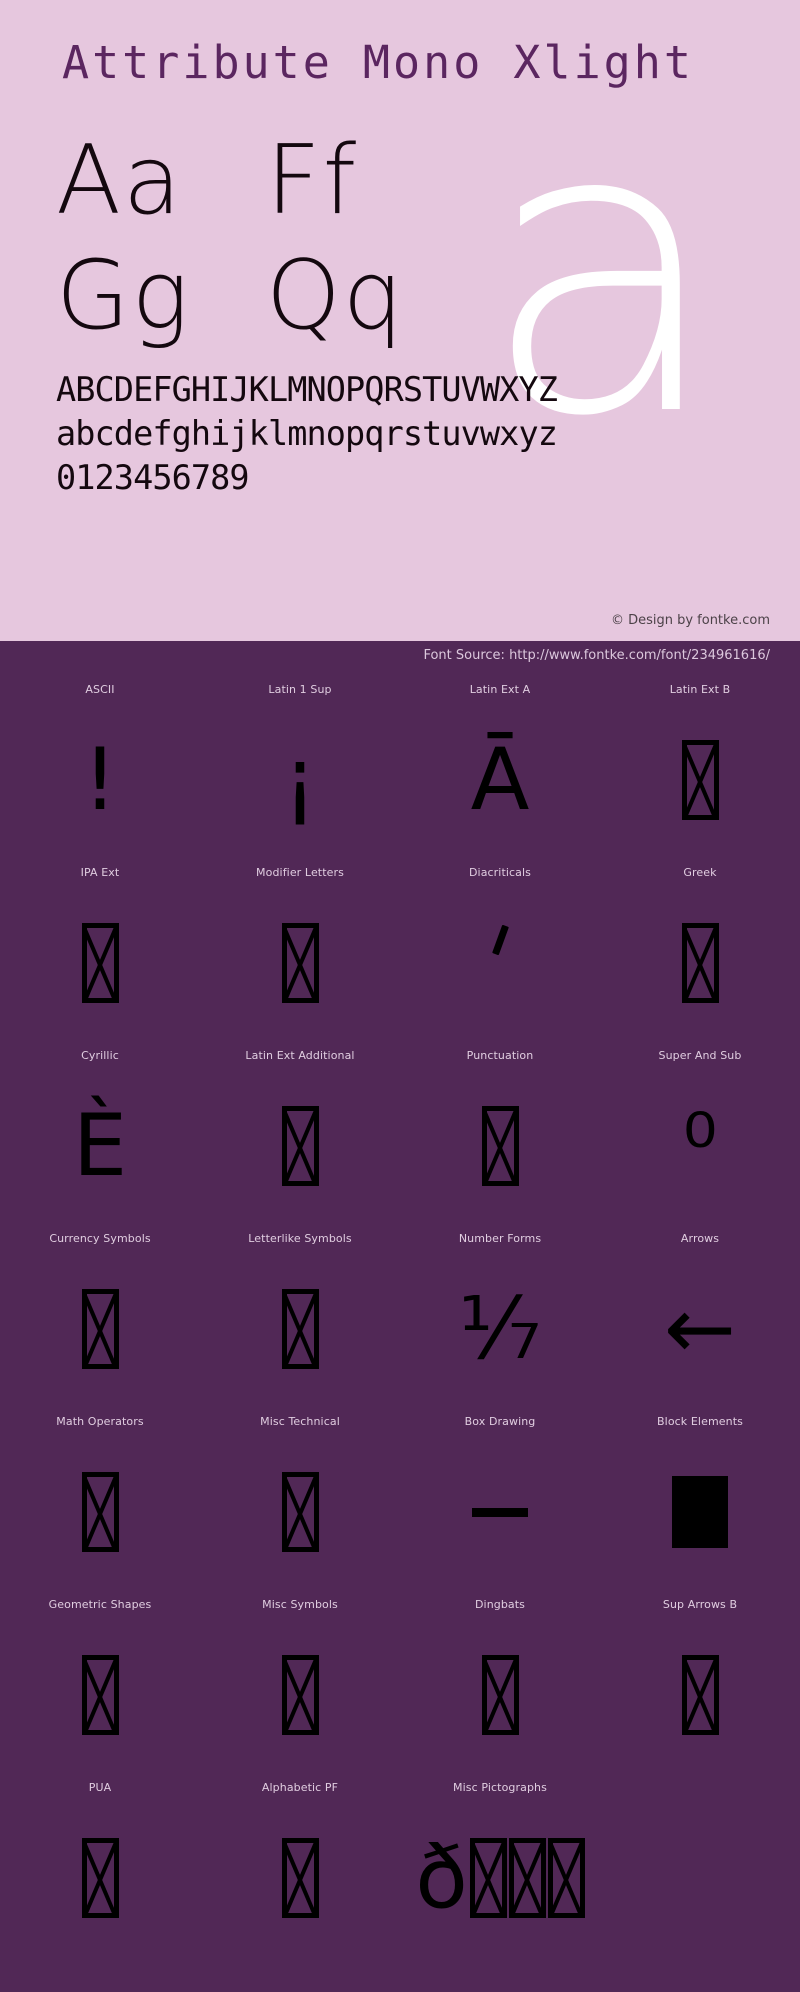 This screenshot has height=1992, width=800. Describe the element at coordinates (100, 1238) in the screenshot. I see `unicode-block-label: Currency Symbols` at that location.